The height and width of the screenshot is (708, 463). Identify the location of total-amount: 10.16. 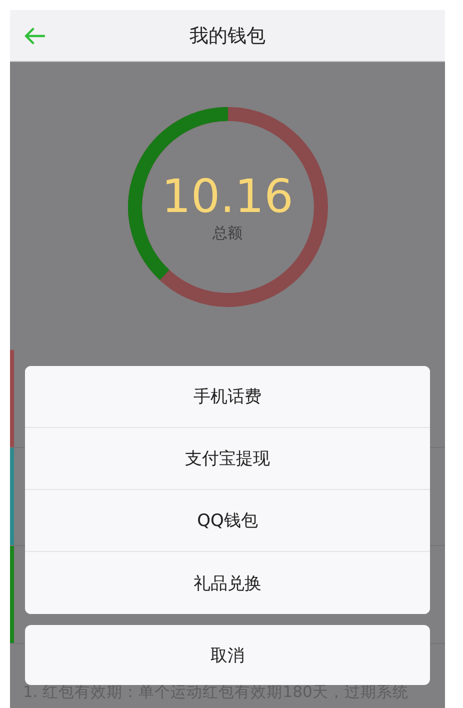
(228, 196).